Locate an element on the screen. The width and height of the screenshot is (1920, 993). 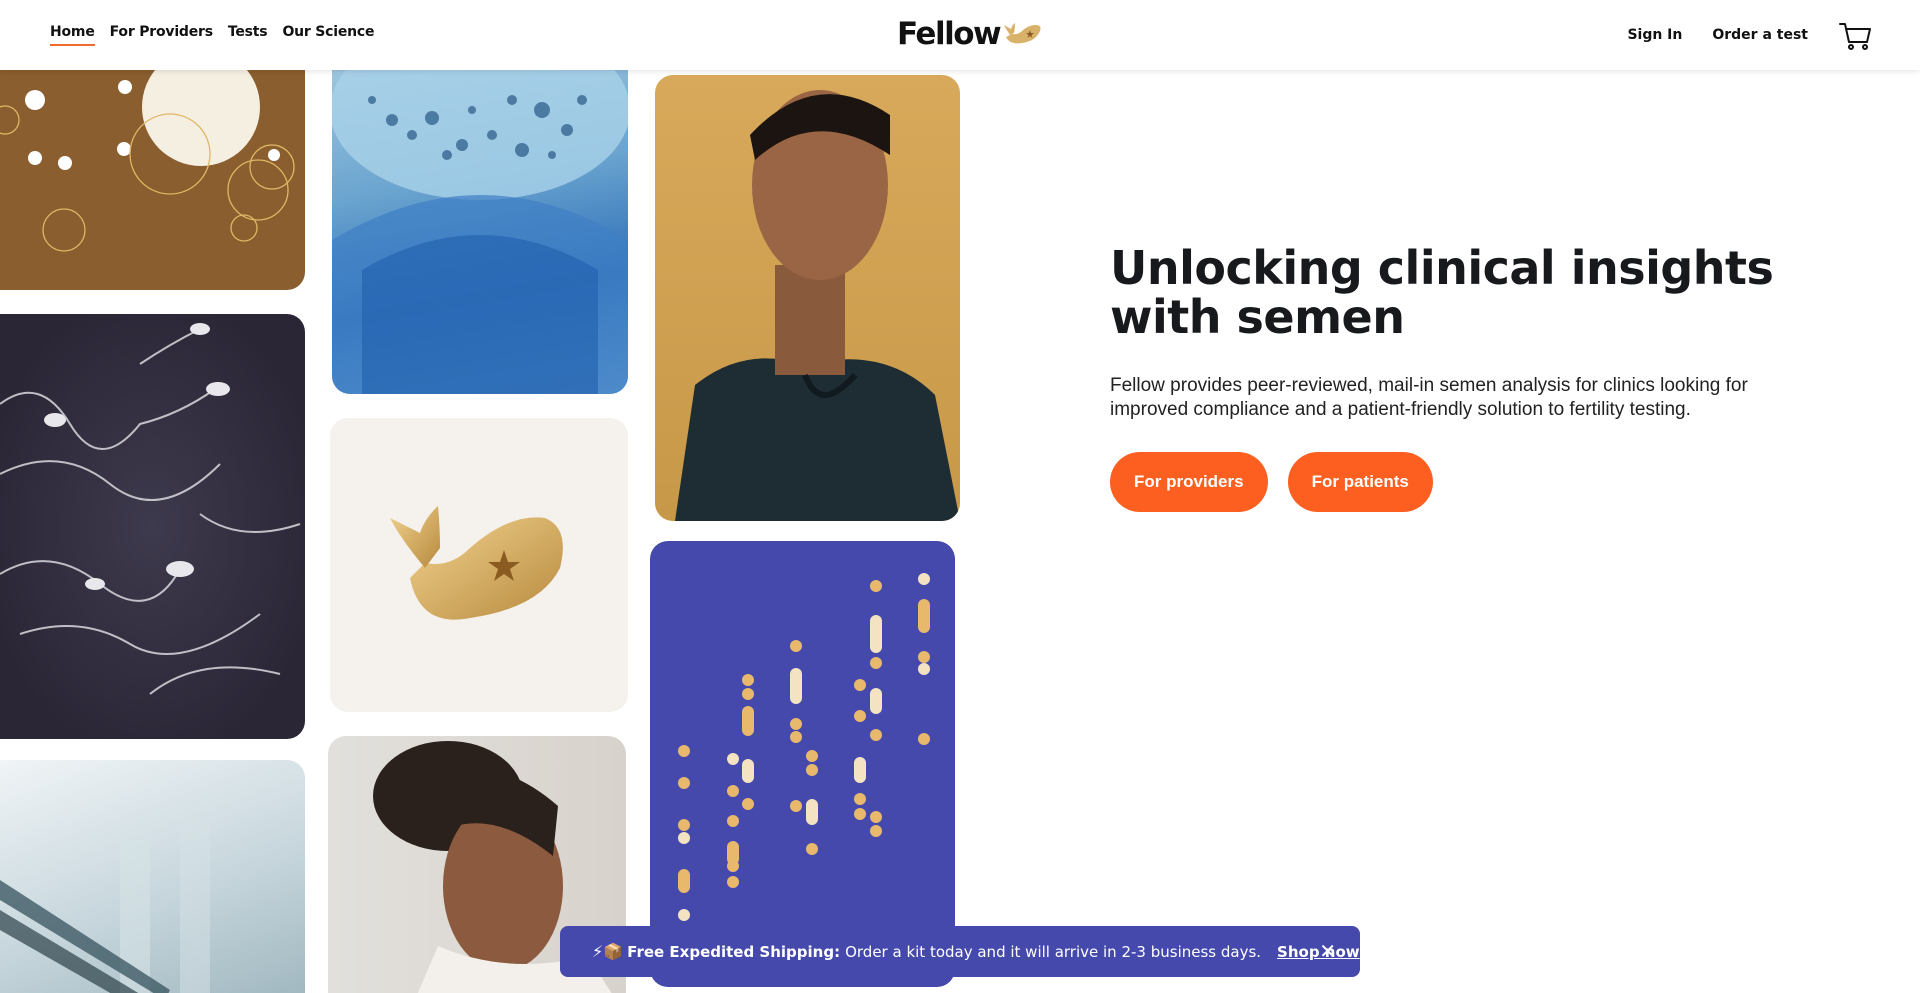
gallery-tile-water-drops is located at coordinates (480, 217).